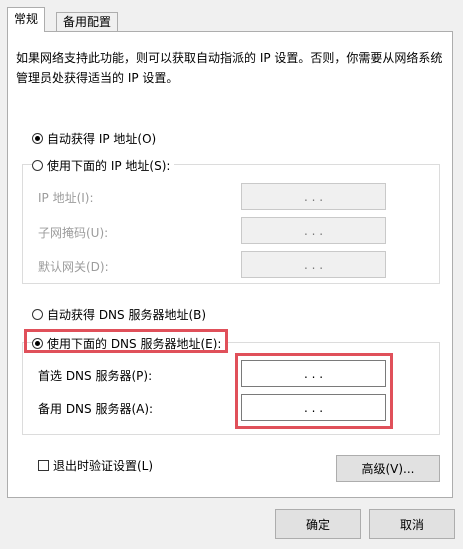 Image resolution: width=463 pixels, height=549 pixels. Describe the element at coordinates (96, 409) in the screenshot. I see `alternate-dns-label: 备用 DNS 服务器(A):` at that location.